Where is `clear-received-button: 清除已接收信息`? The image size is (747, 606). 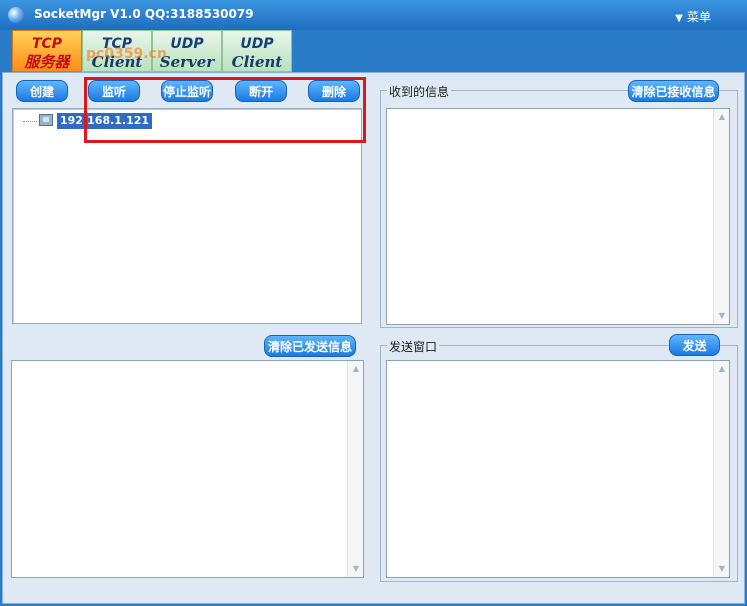
clear-received-button: 清除已接收信息 is located at coordinates (673, 91).